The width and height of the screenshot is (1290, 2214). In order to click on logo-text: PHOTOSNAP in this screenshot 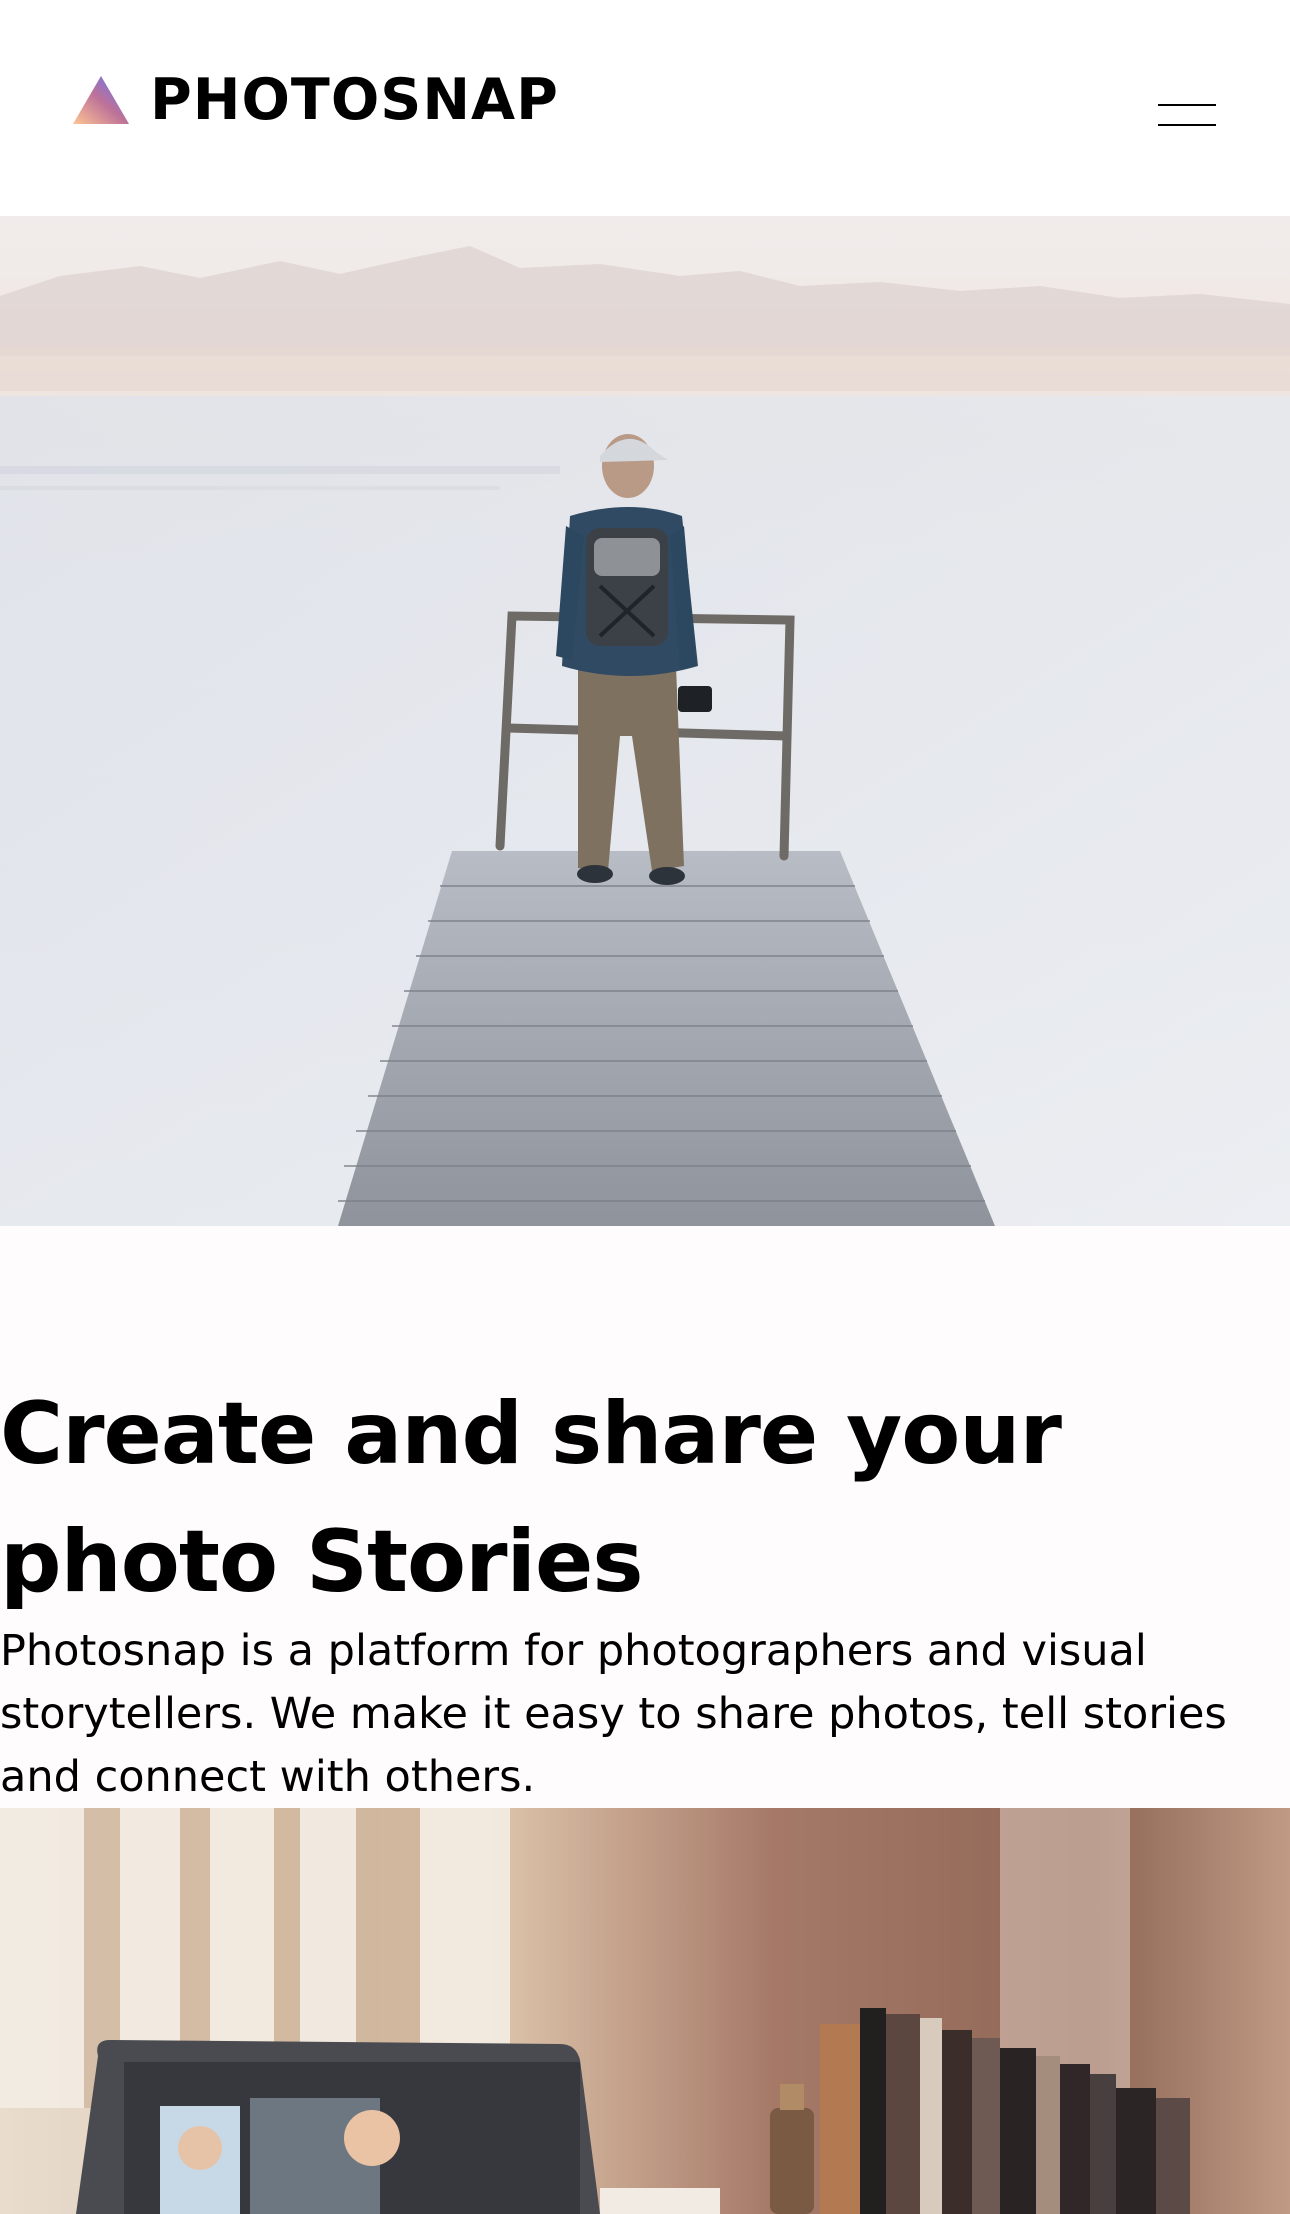, I will do `click(354, 100)`.